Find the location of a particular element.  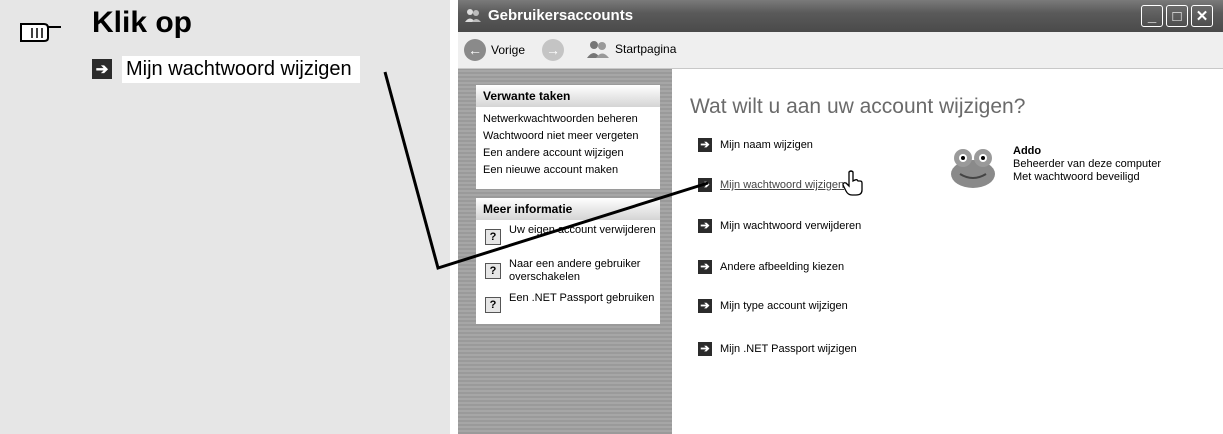

back-arrow-icon: ← is located at coordinates (475, 50).